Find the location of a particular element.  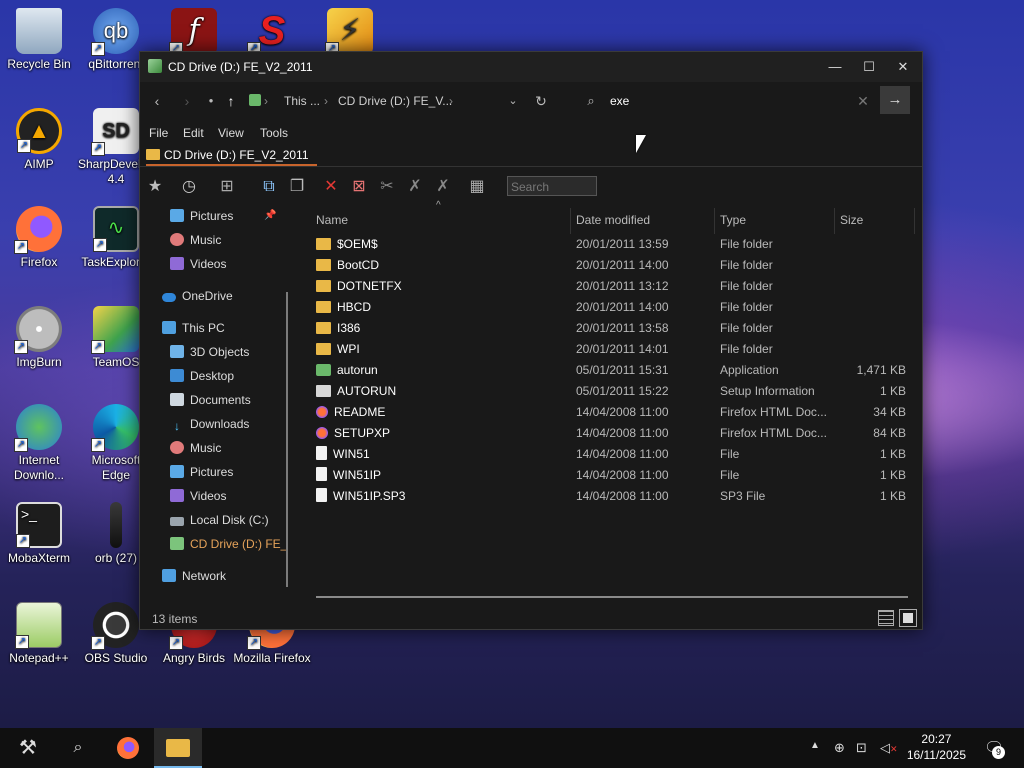

table-row: DOTNETFX 20/01/2011 13:12 File folder is located at coordinates (610, 286).